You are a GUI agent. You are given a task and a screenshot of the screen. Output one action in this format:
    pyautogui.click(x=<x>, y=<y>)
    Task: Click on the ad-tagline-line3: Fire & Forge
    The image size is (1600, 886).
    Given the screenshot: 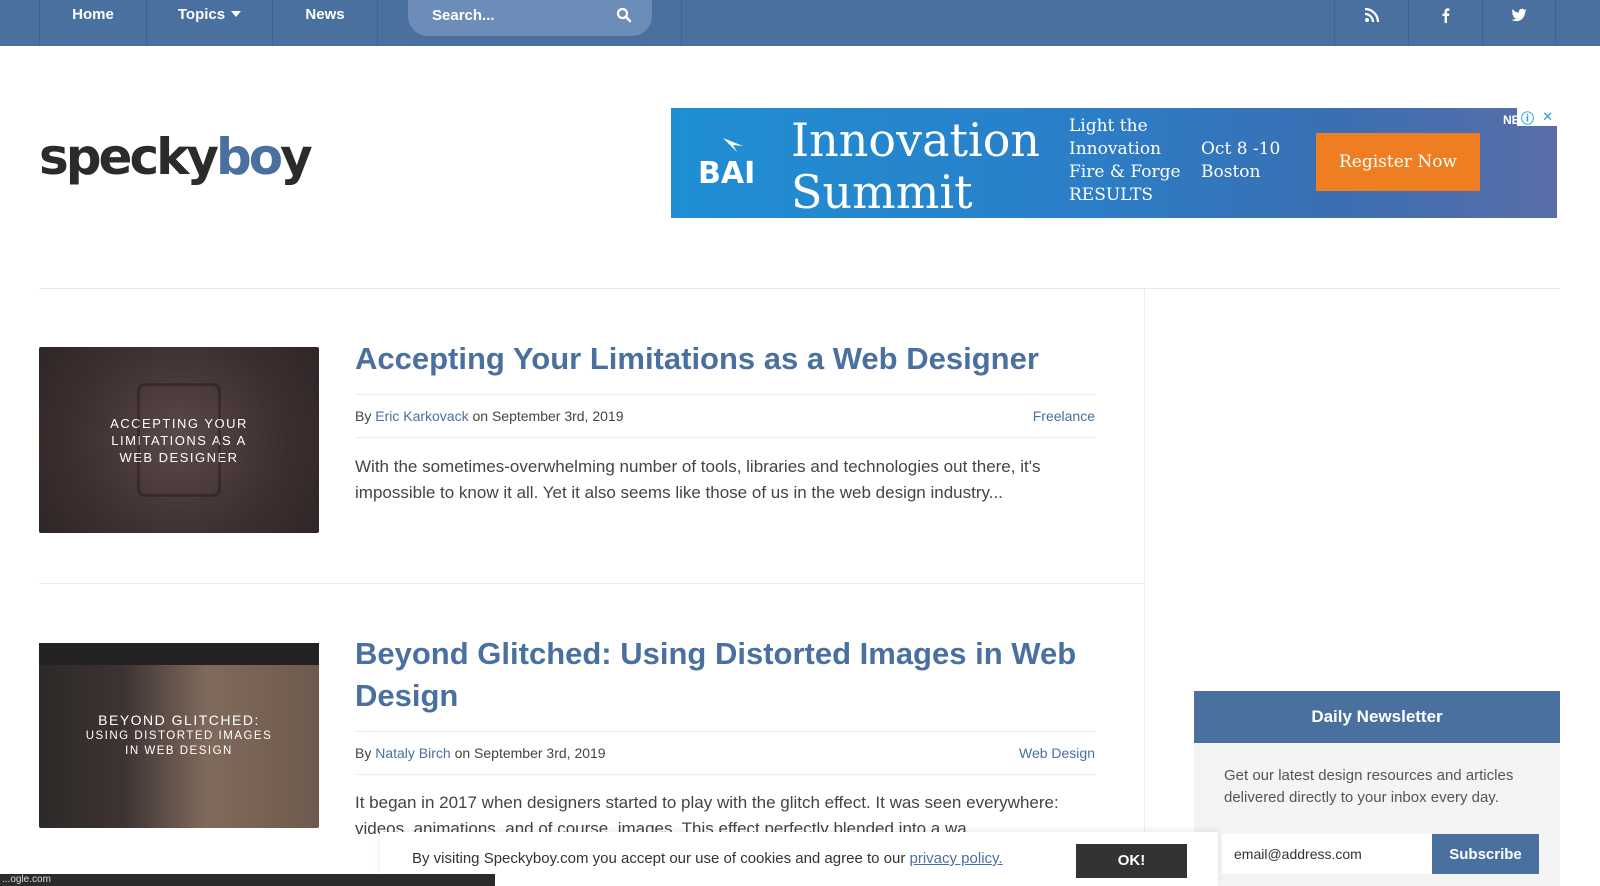 What is the action you would take?
    pyautogui.click(x=1125, y=172)
    